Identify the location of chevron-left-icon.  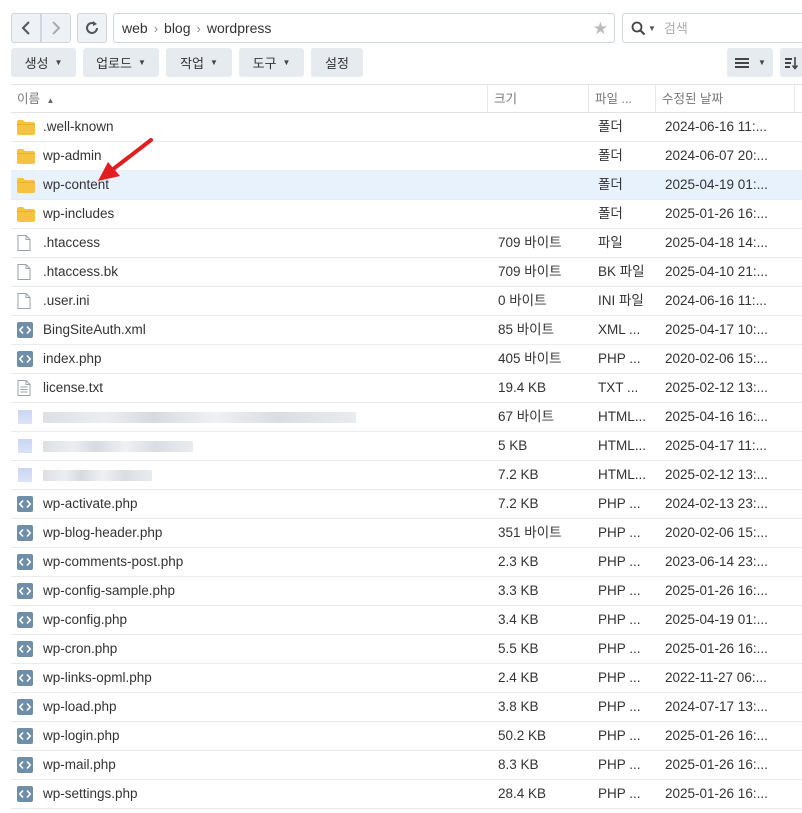
(25, 28).